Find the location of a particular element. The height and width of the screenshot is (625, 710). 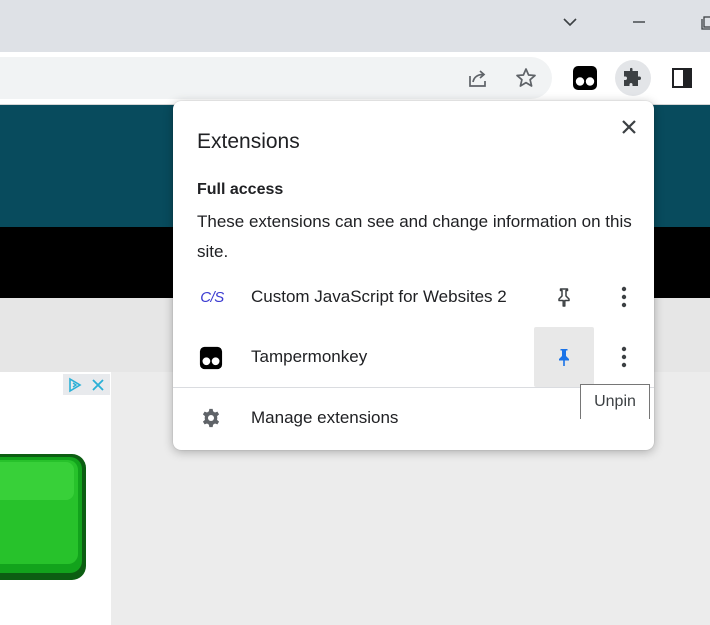

extension-row-tampermonkey: Tampermonkey is located at coordinates (413, 357).